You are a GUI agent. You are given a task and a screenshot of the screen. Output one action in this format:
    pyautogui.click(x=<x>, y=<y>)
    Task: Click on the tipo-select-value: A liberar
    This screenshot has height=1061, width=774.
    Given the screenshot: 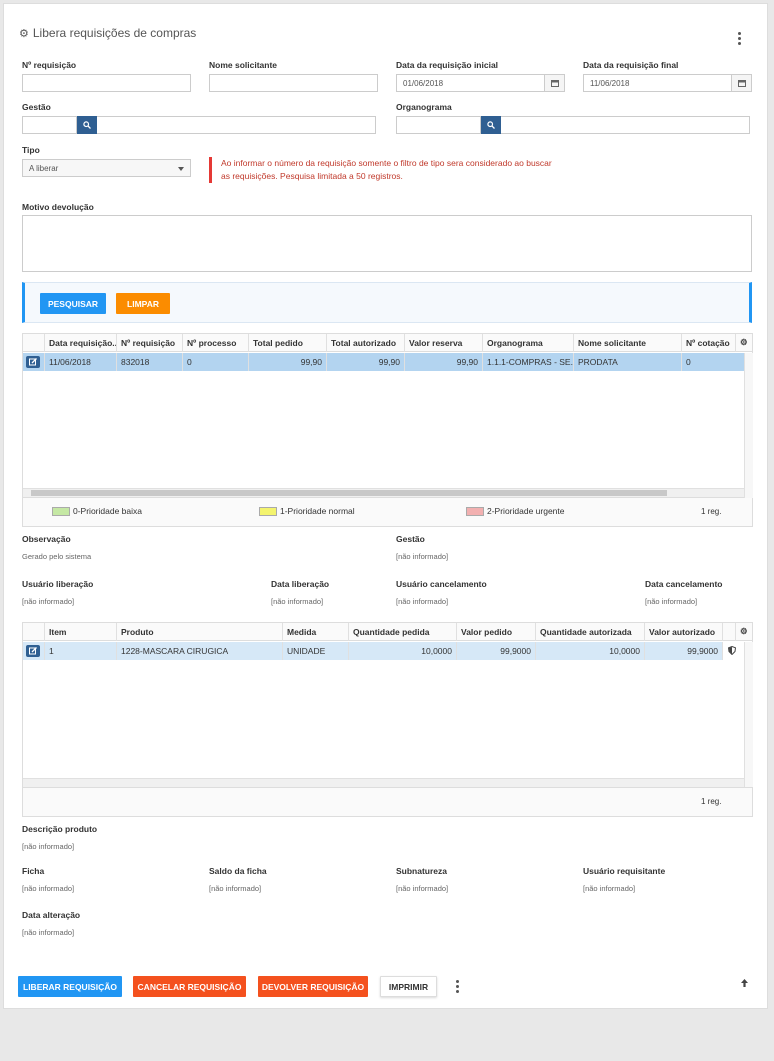 What is the action you would take?
    pyautogui.click(x=44, y=168)
    